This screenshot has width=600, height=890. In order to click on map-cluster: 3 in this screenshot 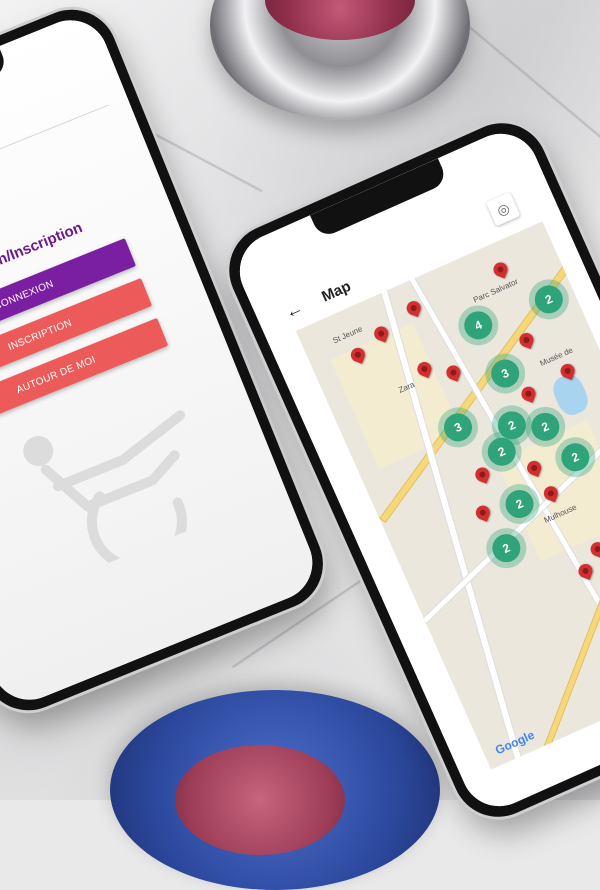, I will do `click(505, 374)`.